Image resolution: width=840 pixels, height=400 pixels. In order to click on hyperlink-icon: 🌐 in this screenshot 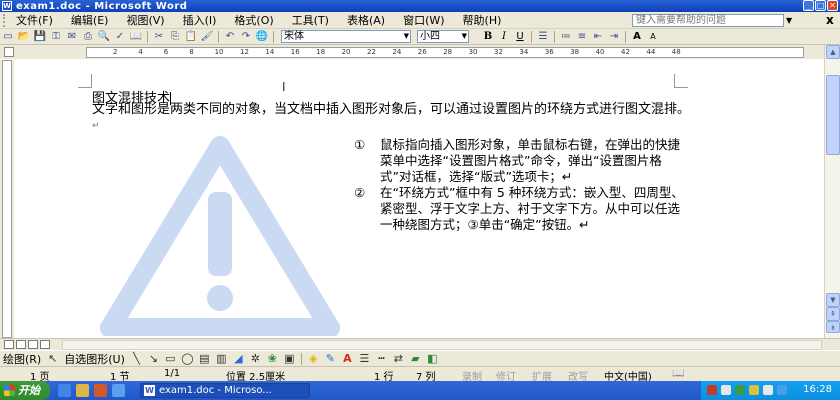, I will do `click(262, 36)`.